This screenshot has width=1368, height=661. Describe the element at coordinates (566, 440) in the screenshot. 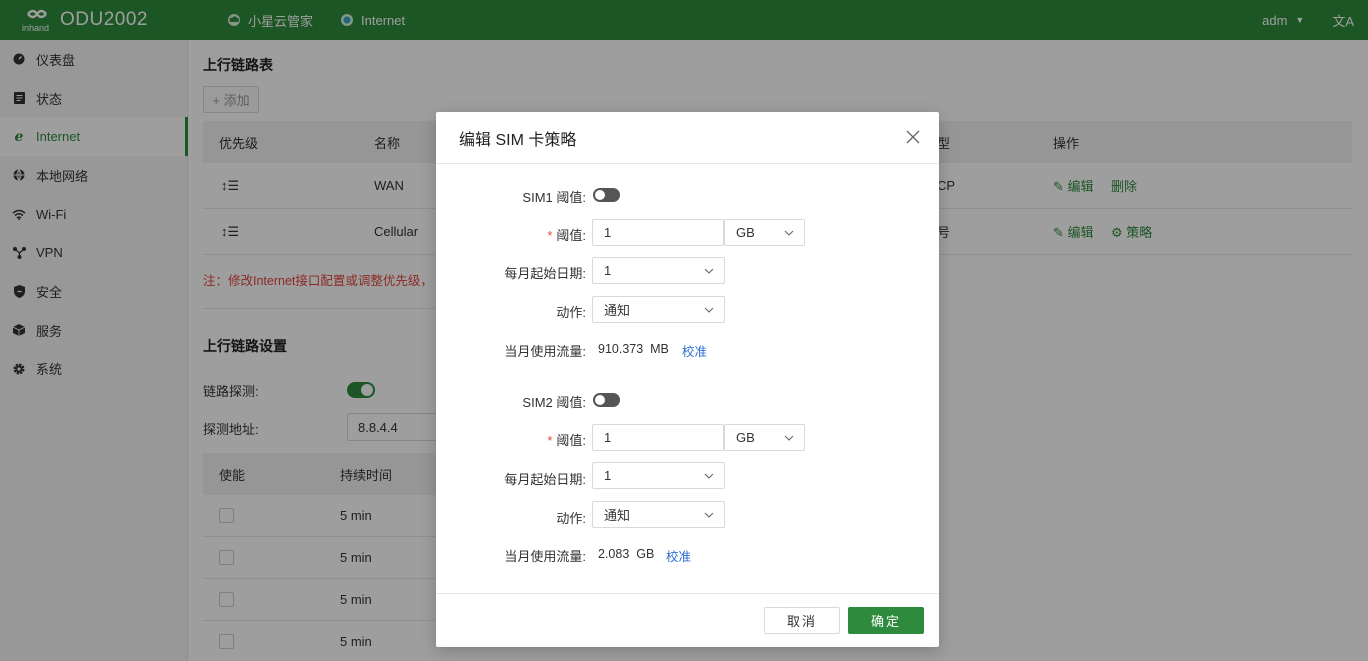

I see `sim2-threshold-label: * 阈值:` at that location.